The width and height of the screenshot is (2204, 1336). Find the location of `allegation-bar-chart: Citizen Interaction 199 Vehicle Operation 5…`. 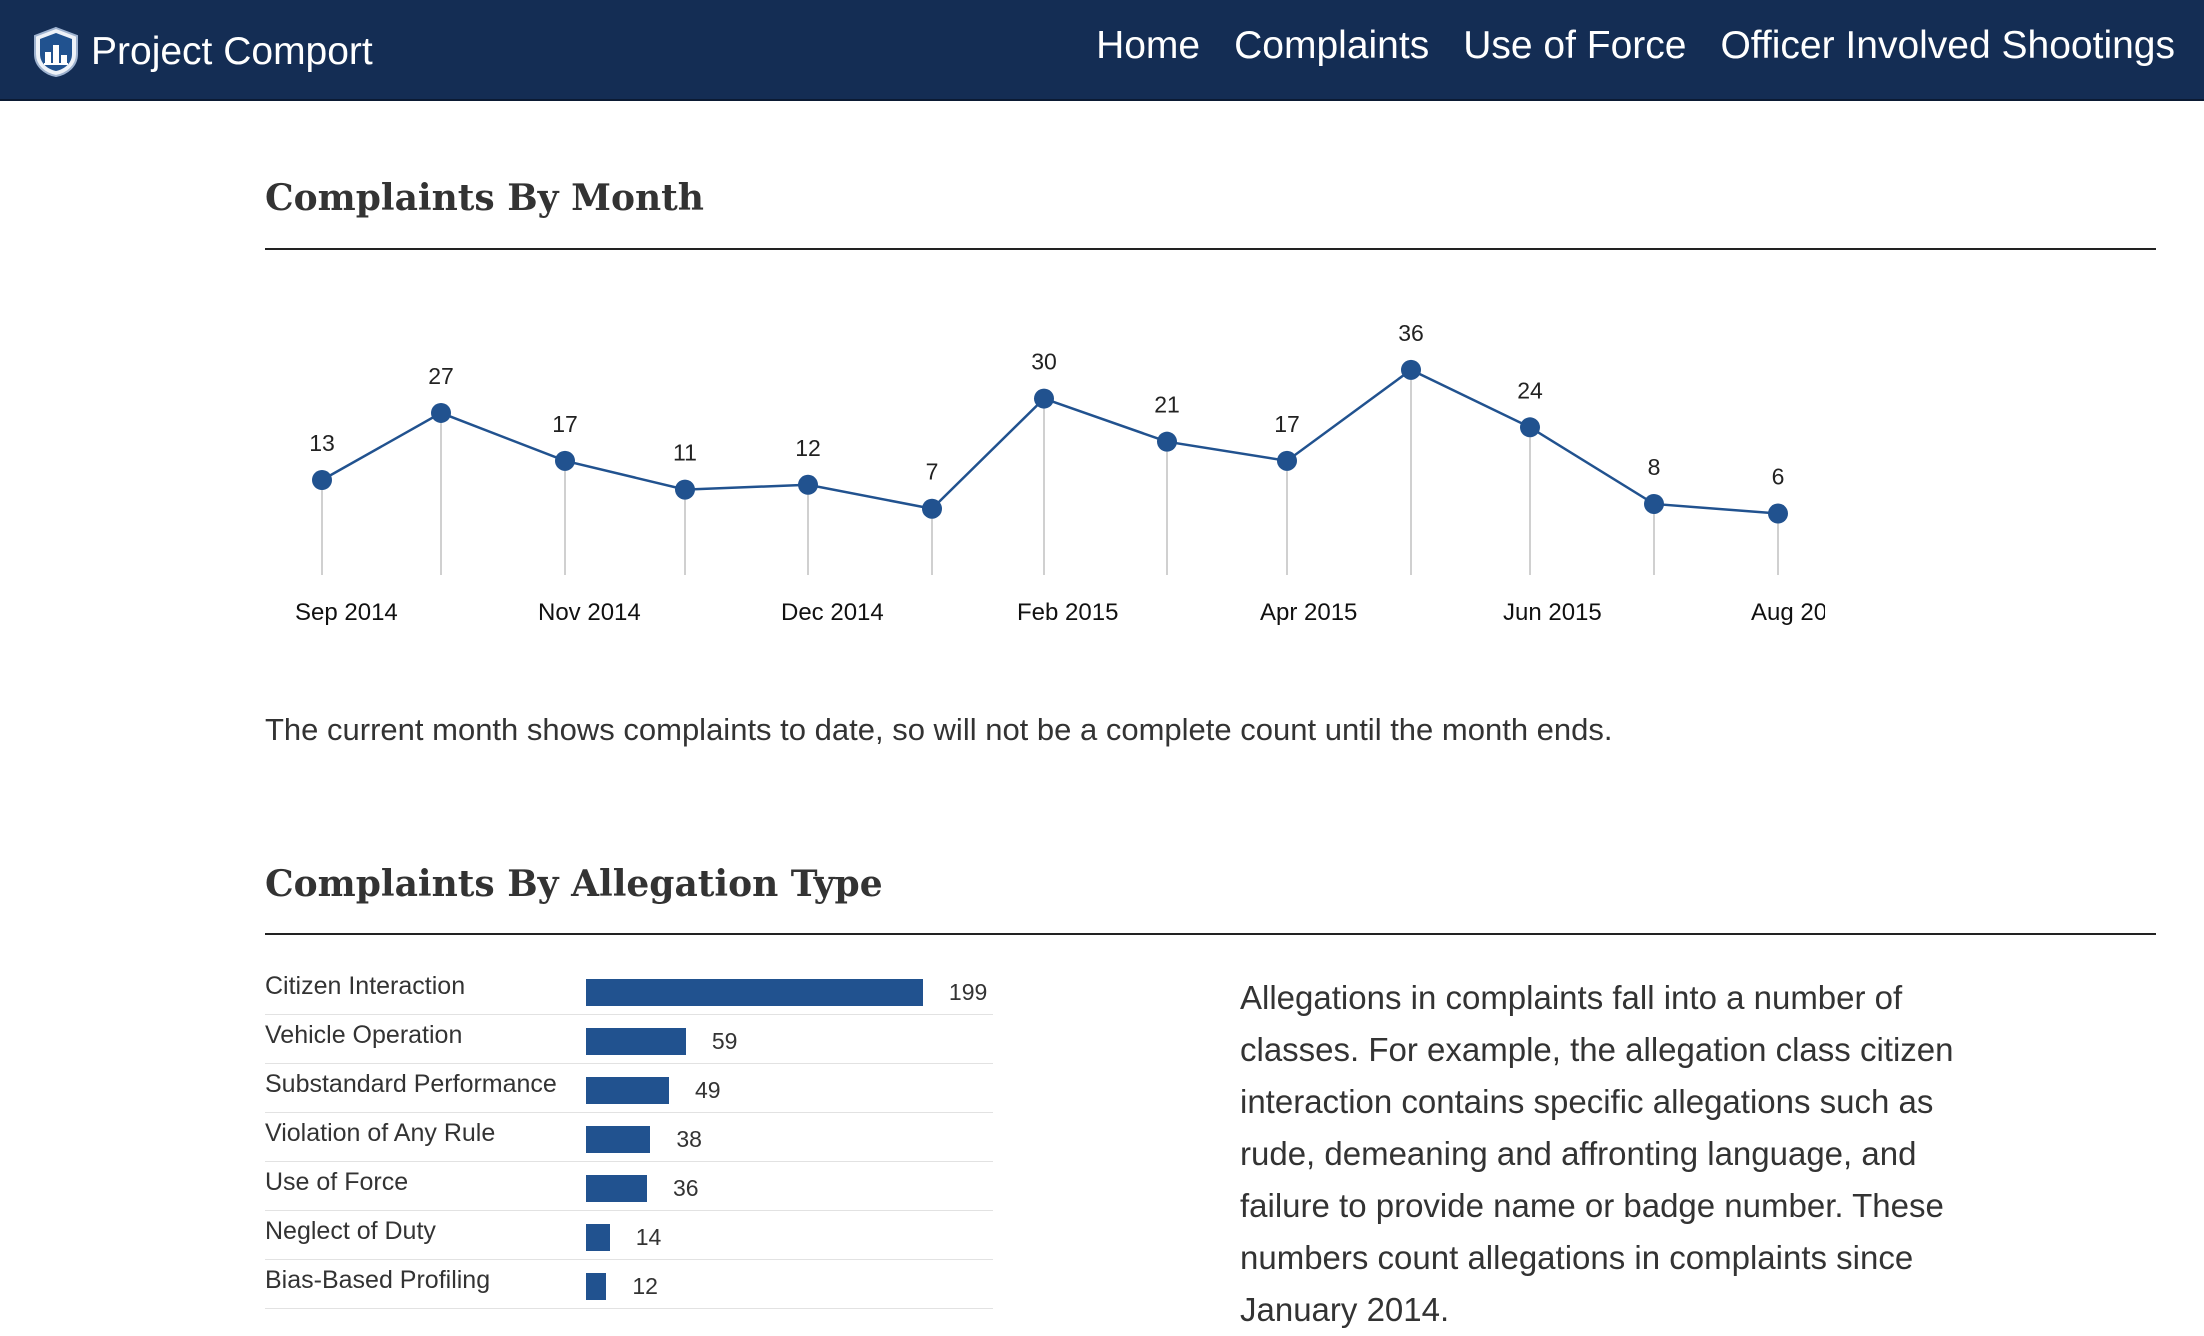

allegation-bar-chart: Citizen Interaction 199 Vehicle Operation 5… is located at coordinates (629, 1137).